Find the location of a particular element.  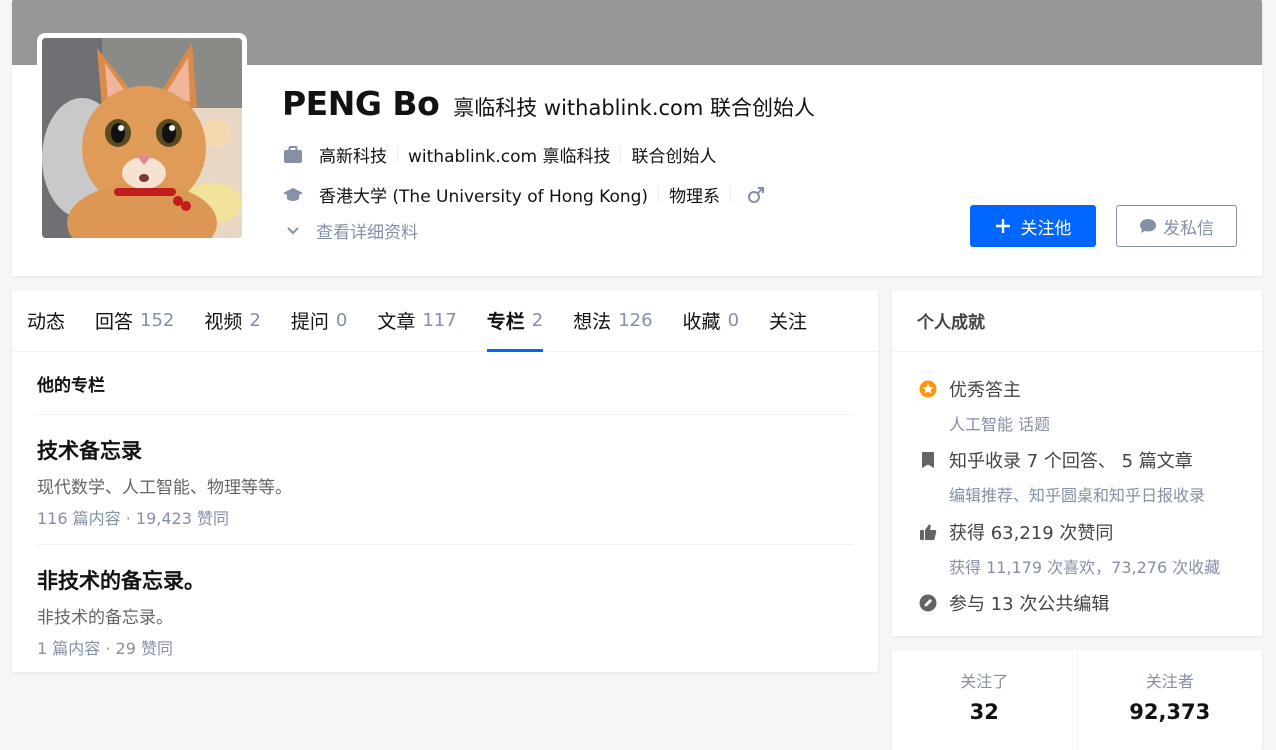

tab-label: 专栏 is located at coordinates (505, 322).